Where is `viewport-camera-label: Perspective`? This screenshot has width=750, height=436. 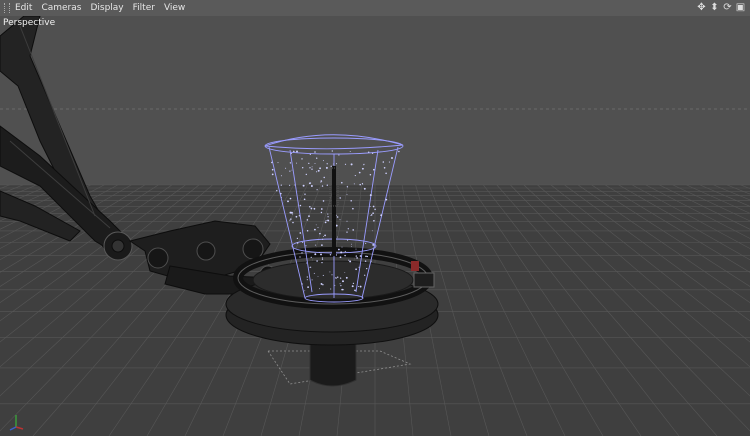 viewport-camera-label: Perspective is located at coordinates (29, 23).